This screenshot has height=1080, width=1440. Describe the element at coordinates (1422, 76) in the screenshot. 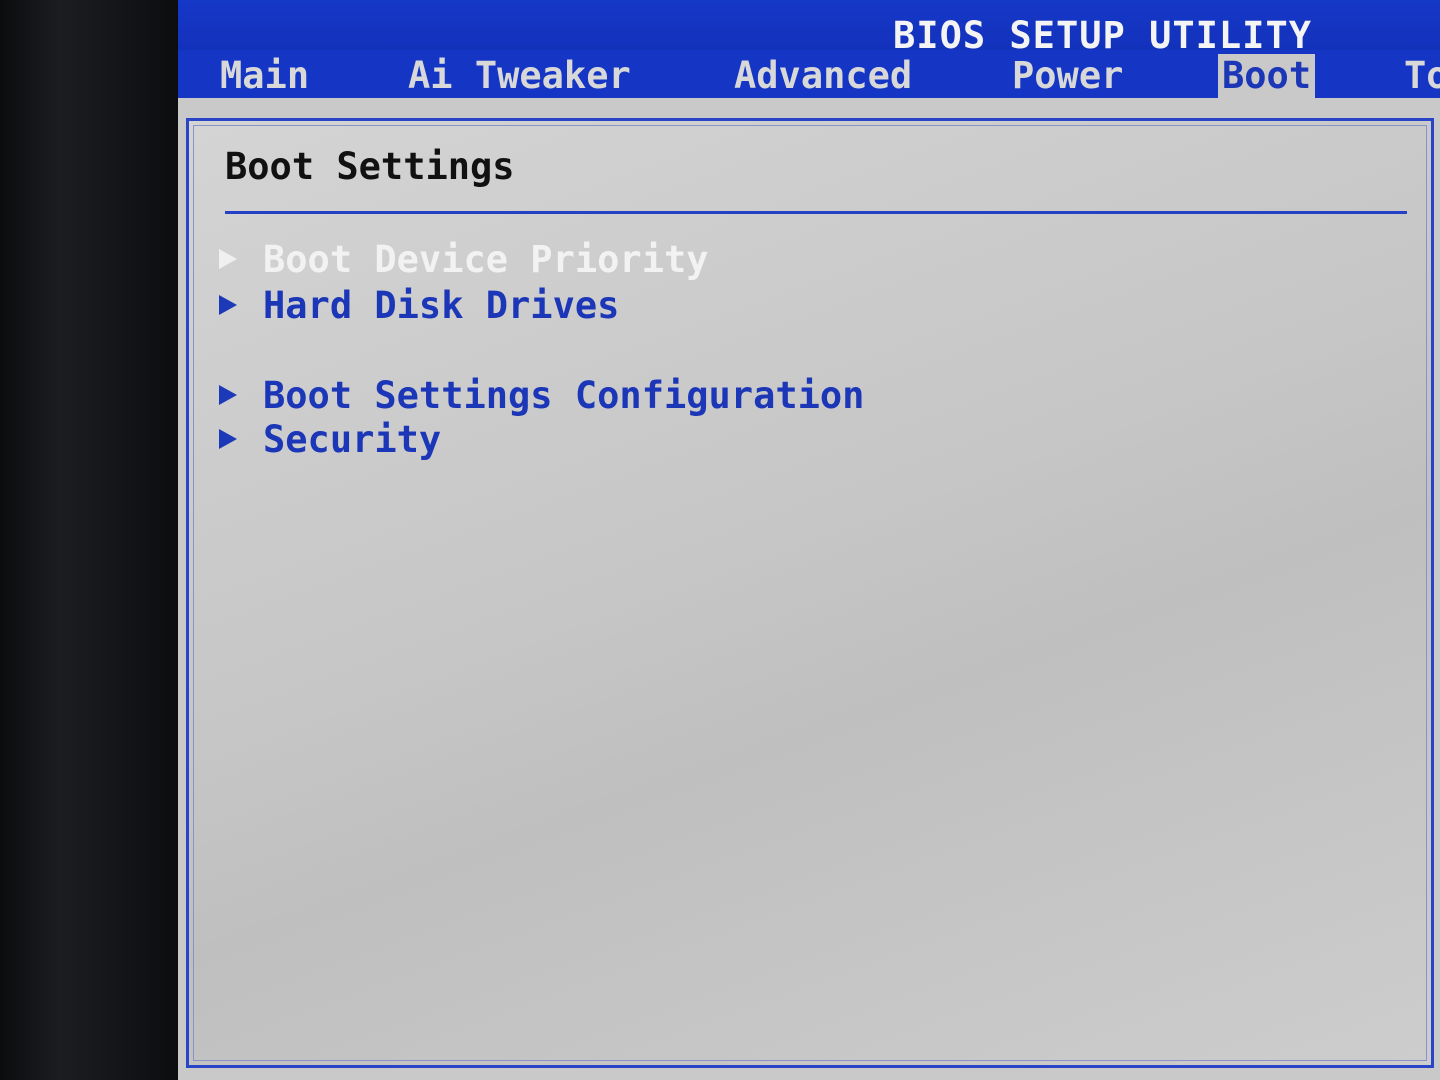

I see `tab-tools: To` at that location.